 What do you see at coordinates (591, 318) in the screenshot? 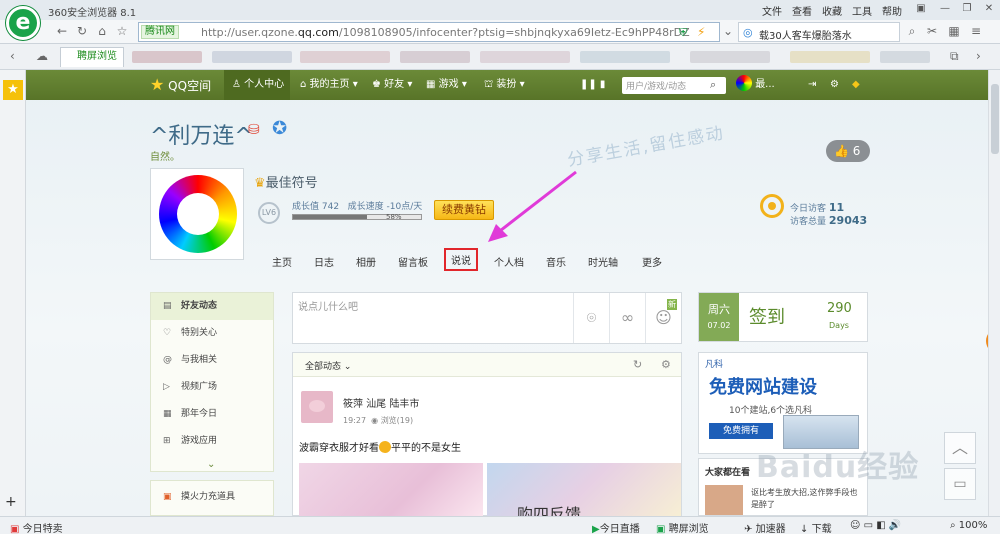
I see `camera-icon: ⌾` at bounding box center [591, 318].